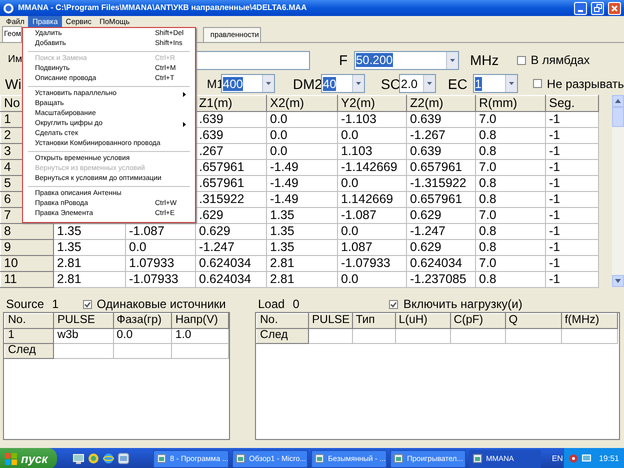  What do you see at coordinates (55, 304) in the screenshot?
I see `count-label: 1` at bounding box center [55, 304].